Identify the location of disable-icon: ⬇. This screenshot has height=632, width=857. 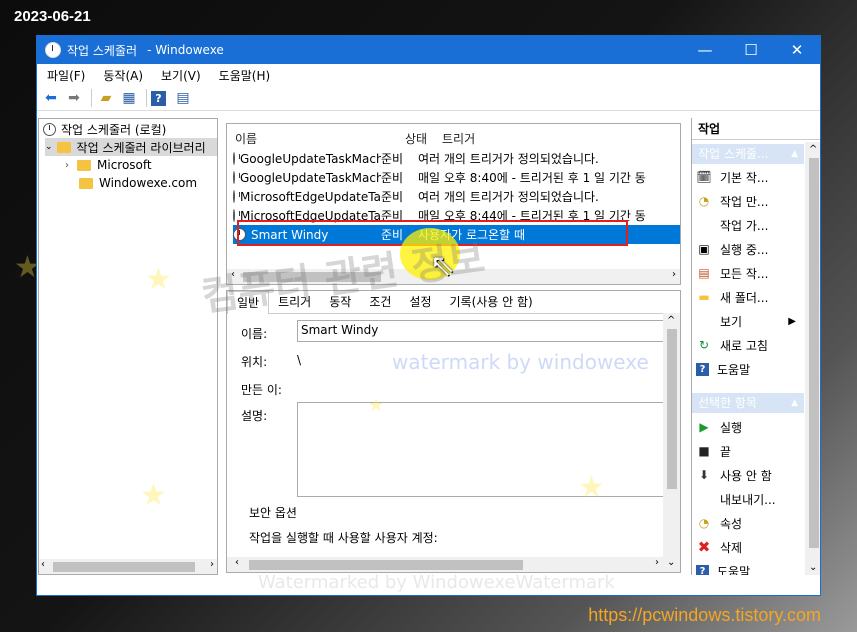
(704, 475).